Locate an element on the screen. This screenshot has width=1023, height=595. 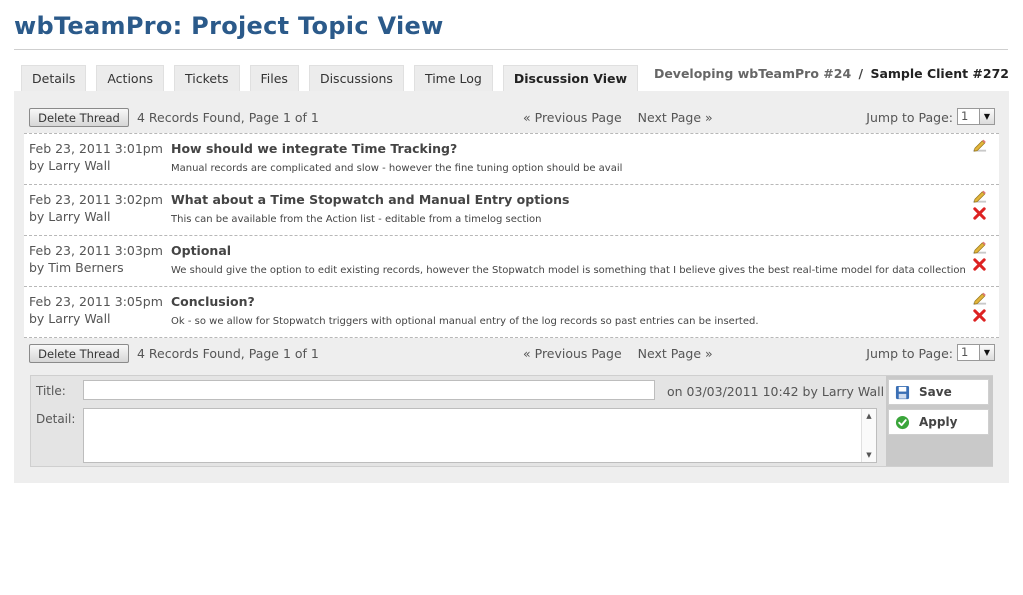
detail-textarea: ▲ ▼ is located at coordinates (480, 435).